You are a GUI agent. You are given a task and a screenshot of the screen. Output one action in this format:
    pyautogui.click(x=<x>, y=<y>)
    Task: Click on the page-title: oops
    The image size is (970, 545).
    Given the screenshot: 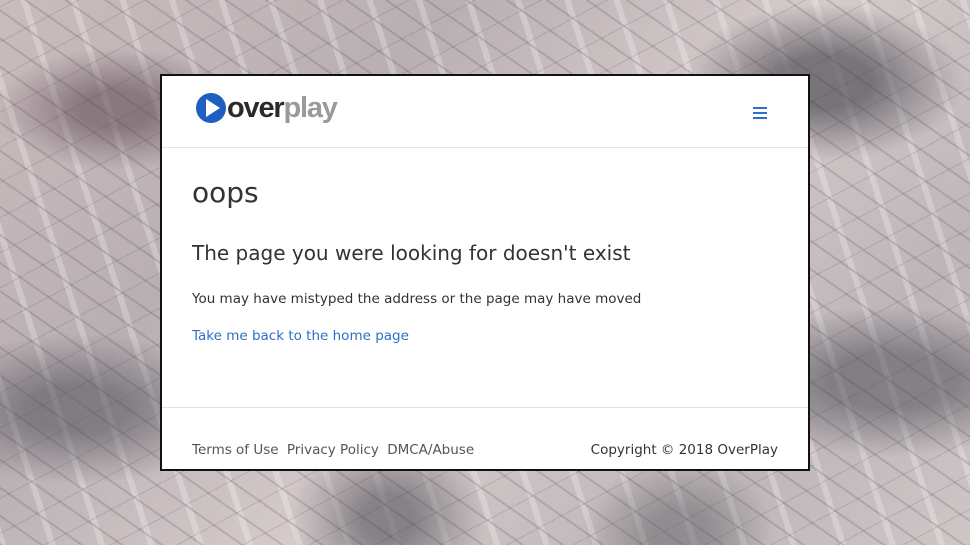 What is the action you would take?
    pyautogui.click(x=225, y=192)
    